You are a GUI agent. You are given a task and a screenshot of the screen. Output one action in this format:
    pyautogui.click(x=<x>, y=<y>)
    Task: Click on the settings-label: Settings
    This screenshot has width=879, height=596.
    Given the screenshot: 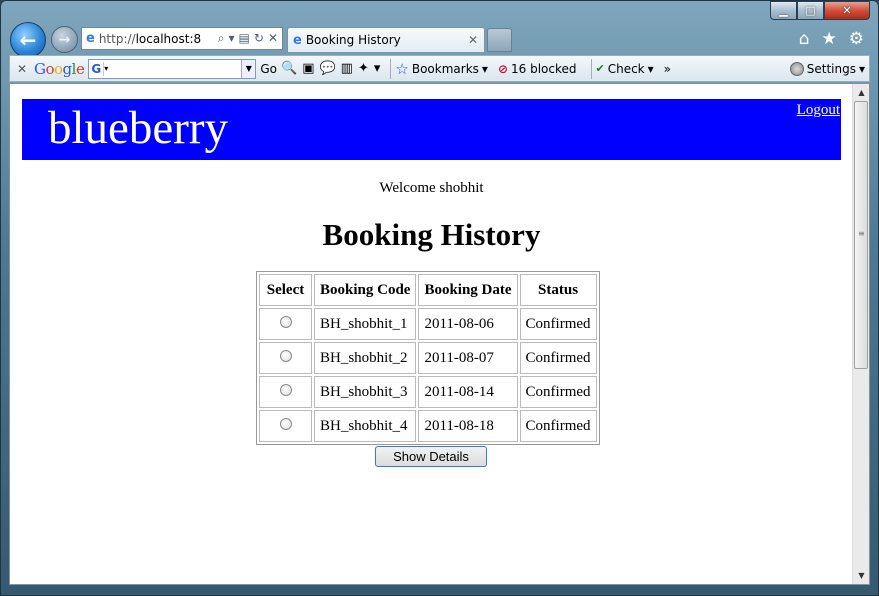 What is the action you would take?
    pyautogui.click(x=831, y=68)
    